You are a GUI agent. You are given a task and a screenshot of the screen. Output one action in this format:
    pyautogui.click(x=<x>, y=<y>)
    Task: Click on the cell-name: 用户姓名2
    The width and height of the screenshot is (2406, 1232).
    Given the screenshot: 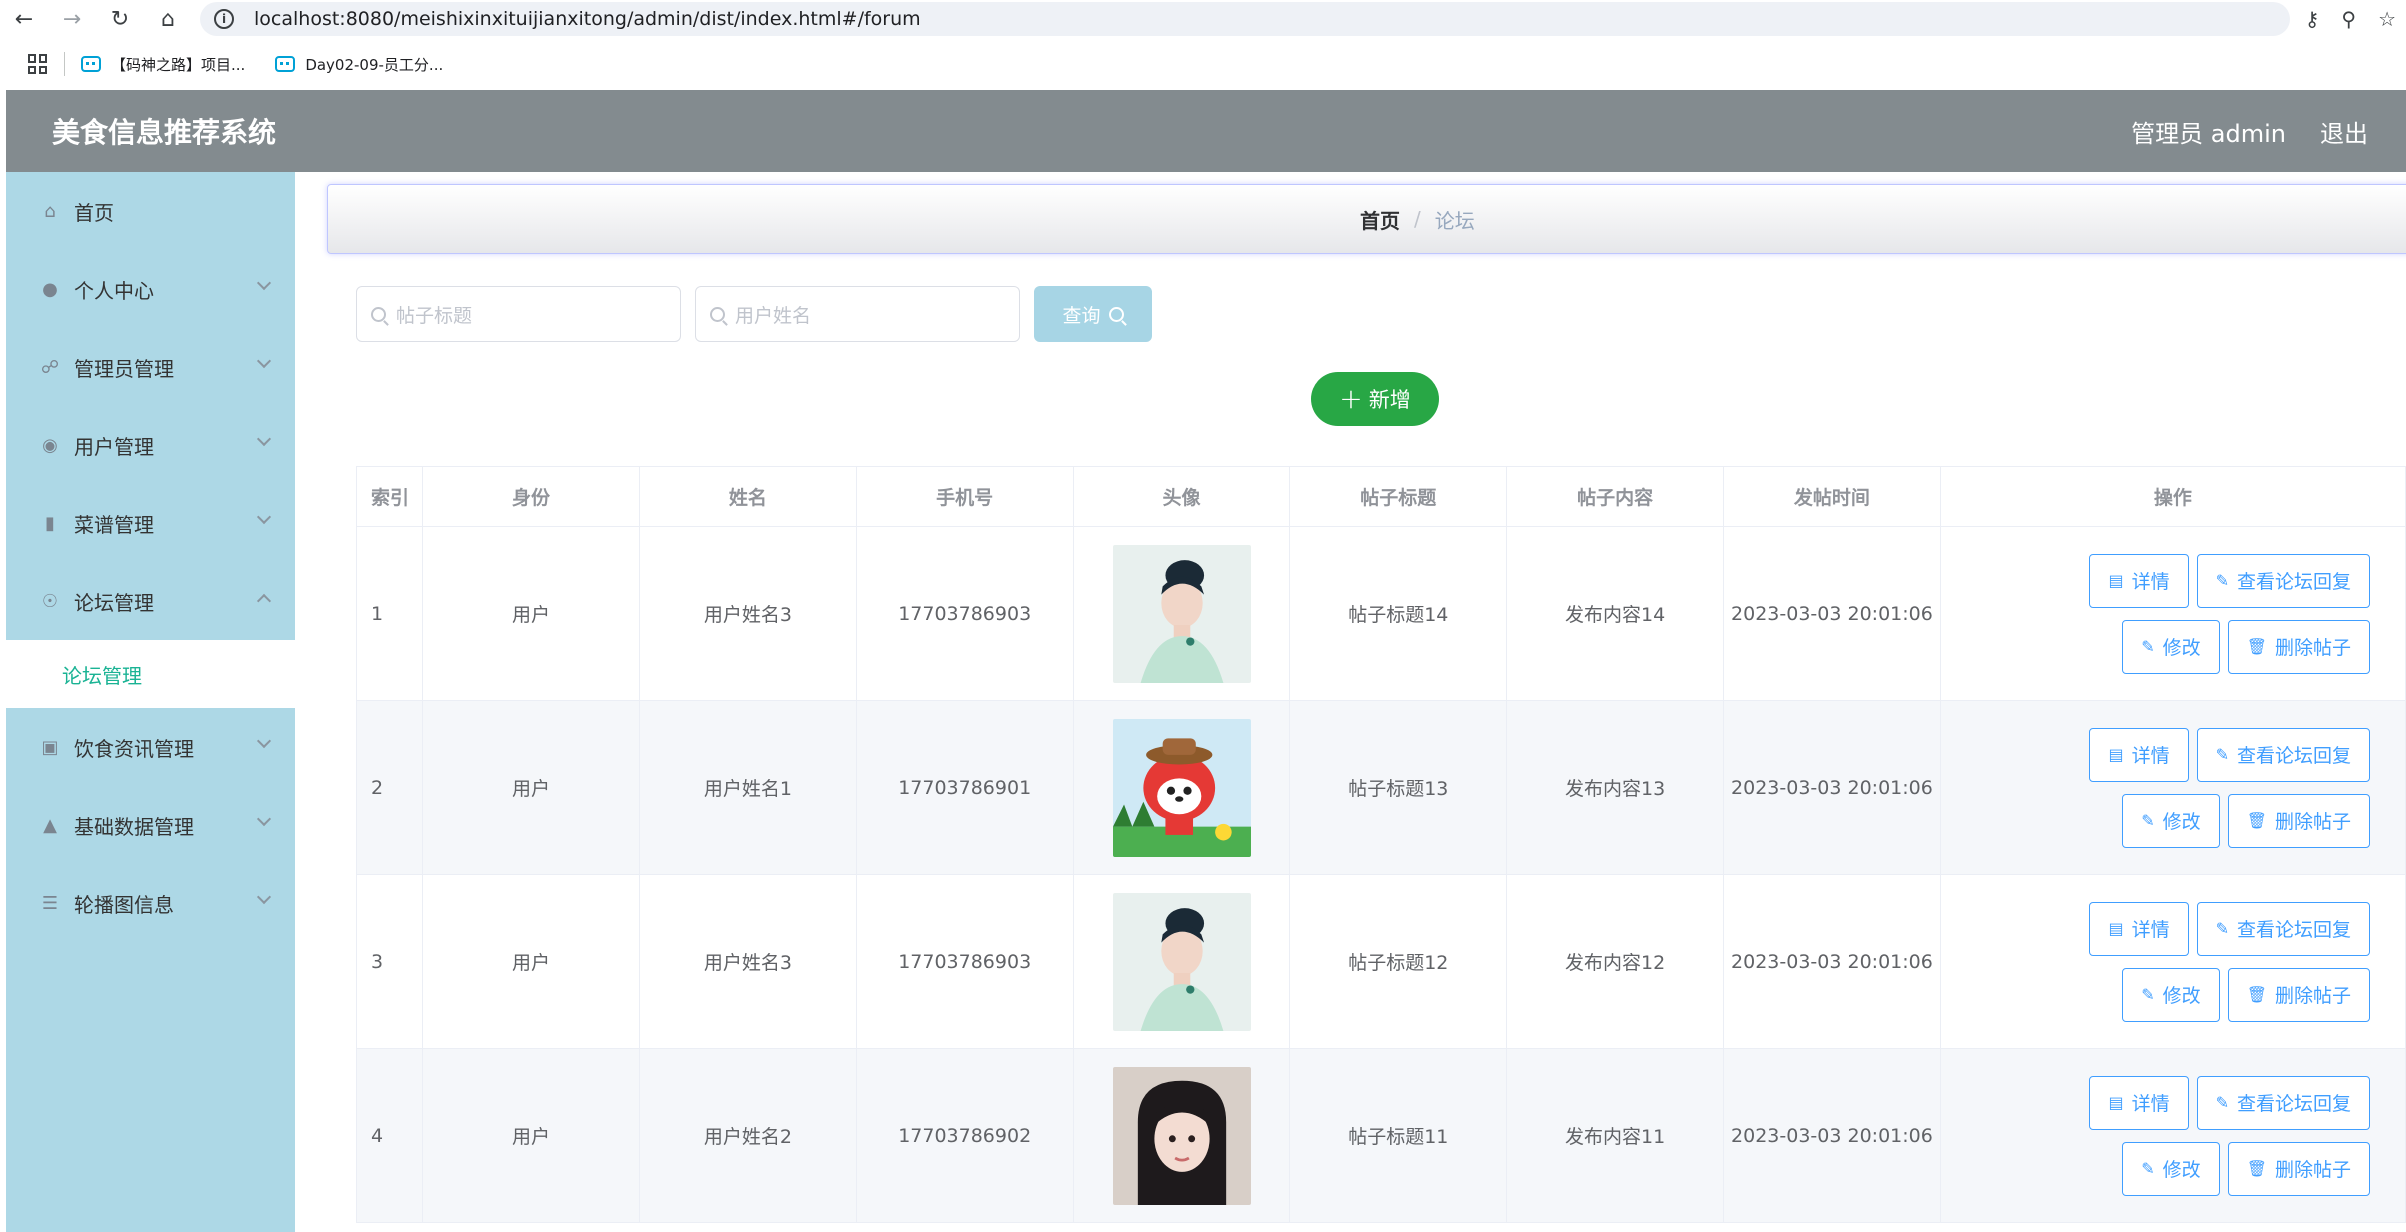 What is the action you would take?
    pyautogui.click(x=748, y=1136)
    